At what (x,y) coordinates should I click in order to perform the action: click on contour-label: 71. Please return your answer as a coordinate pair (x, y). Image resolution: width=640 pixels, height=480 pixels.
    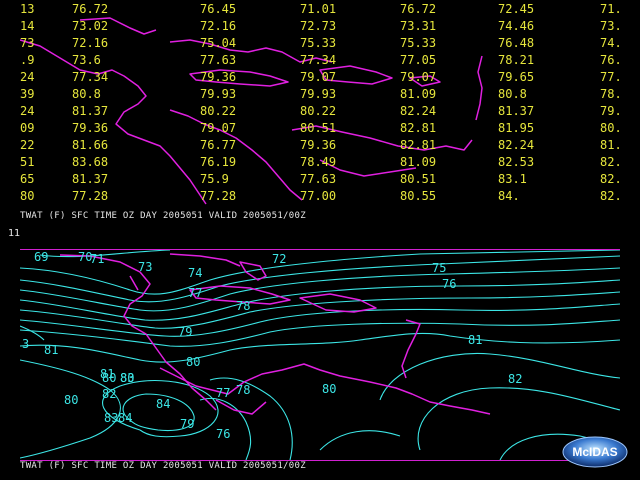
    Looking at the image, I should click on (97, 259).